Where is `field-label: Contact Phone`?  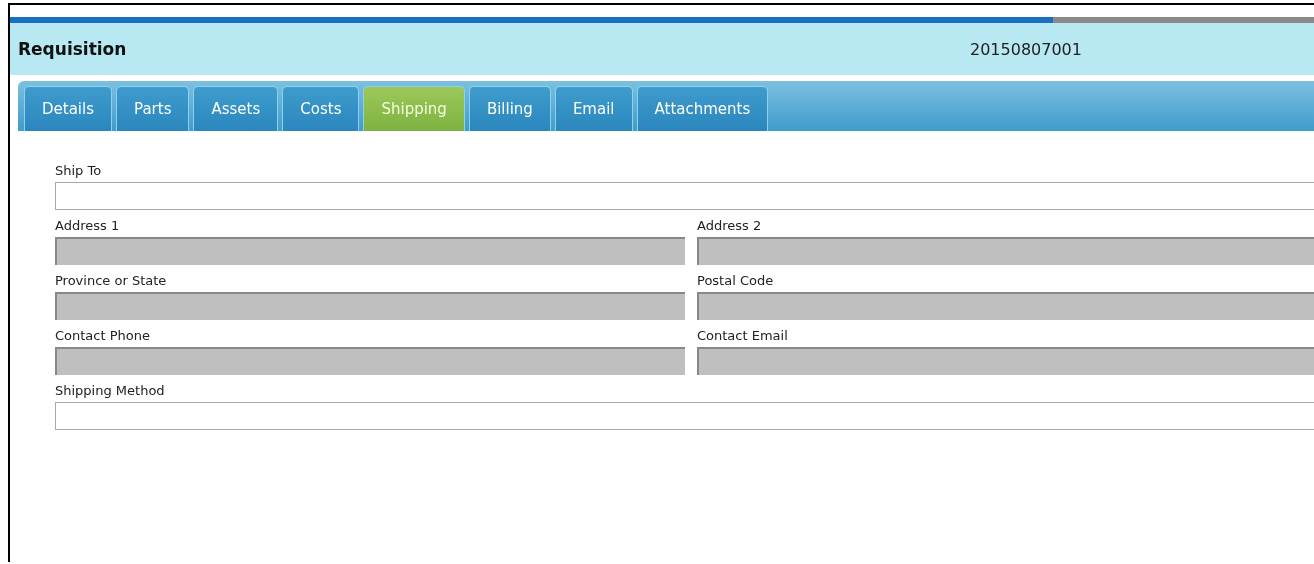
field-label: Contact Phone is located at coordinates (103, 335).